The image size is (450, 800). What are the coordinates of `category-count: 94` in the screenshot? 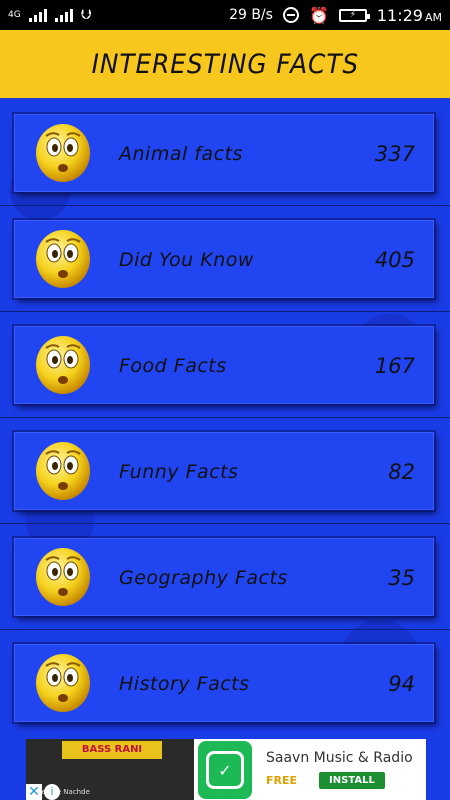 It's located at (401, 684).